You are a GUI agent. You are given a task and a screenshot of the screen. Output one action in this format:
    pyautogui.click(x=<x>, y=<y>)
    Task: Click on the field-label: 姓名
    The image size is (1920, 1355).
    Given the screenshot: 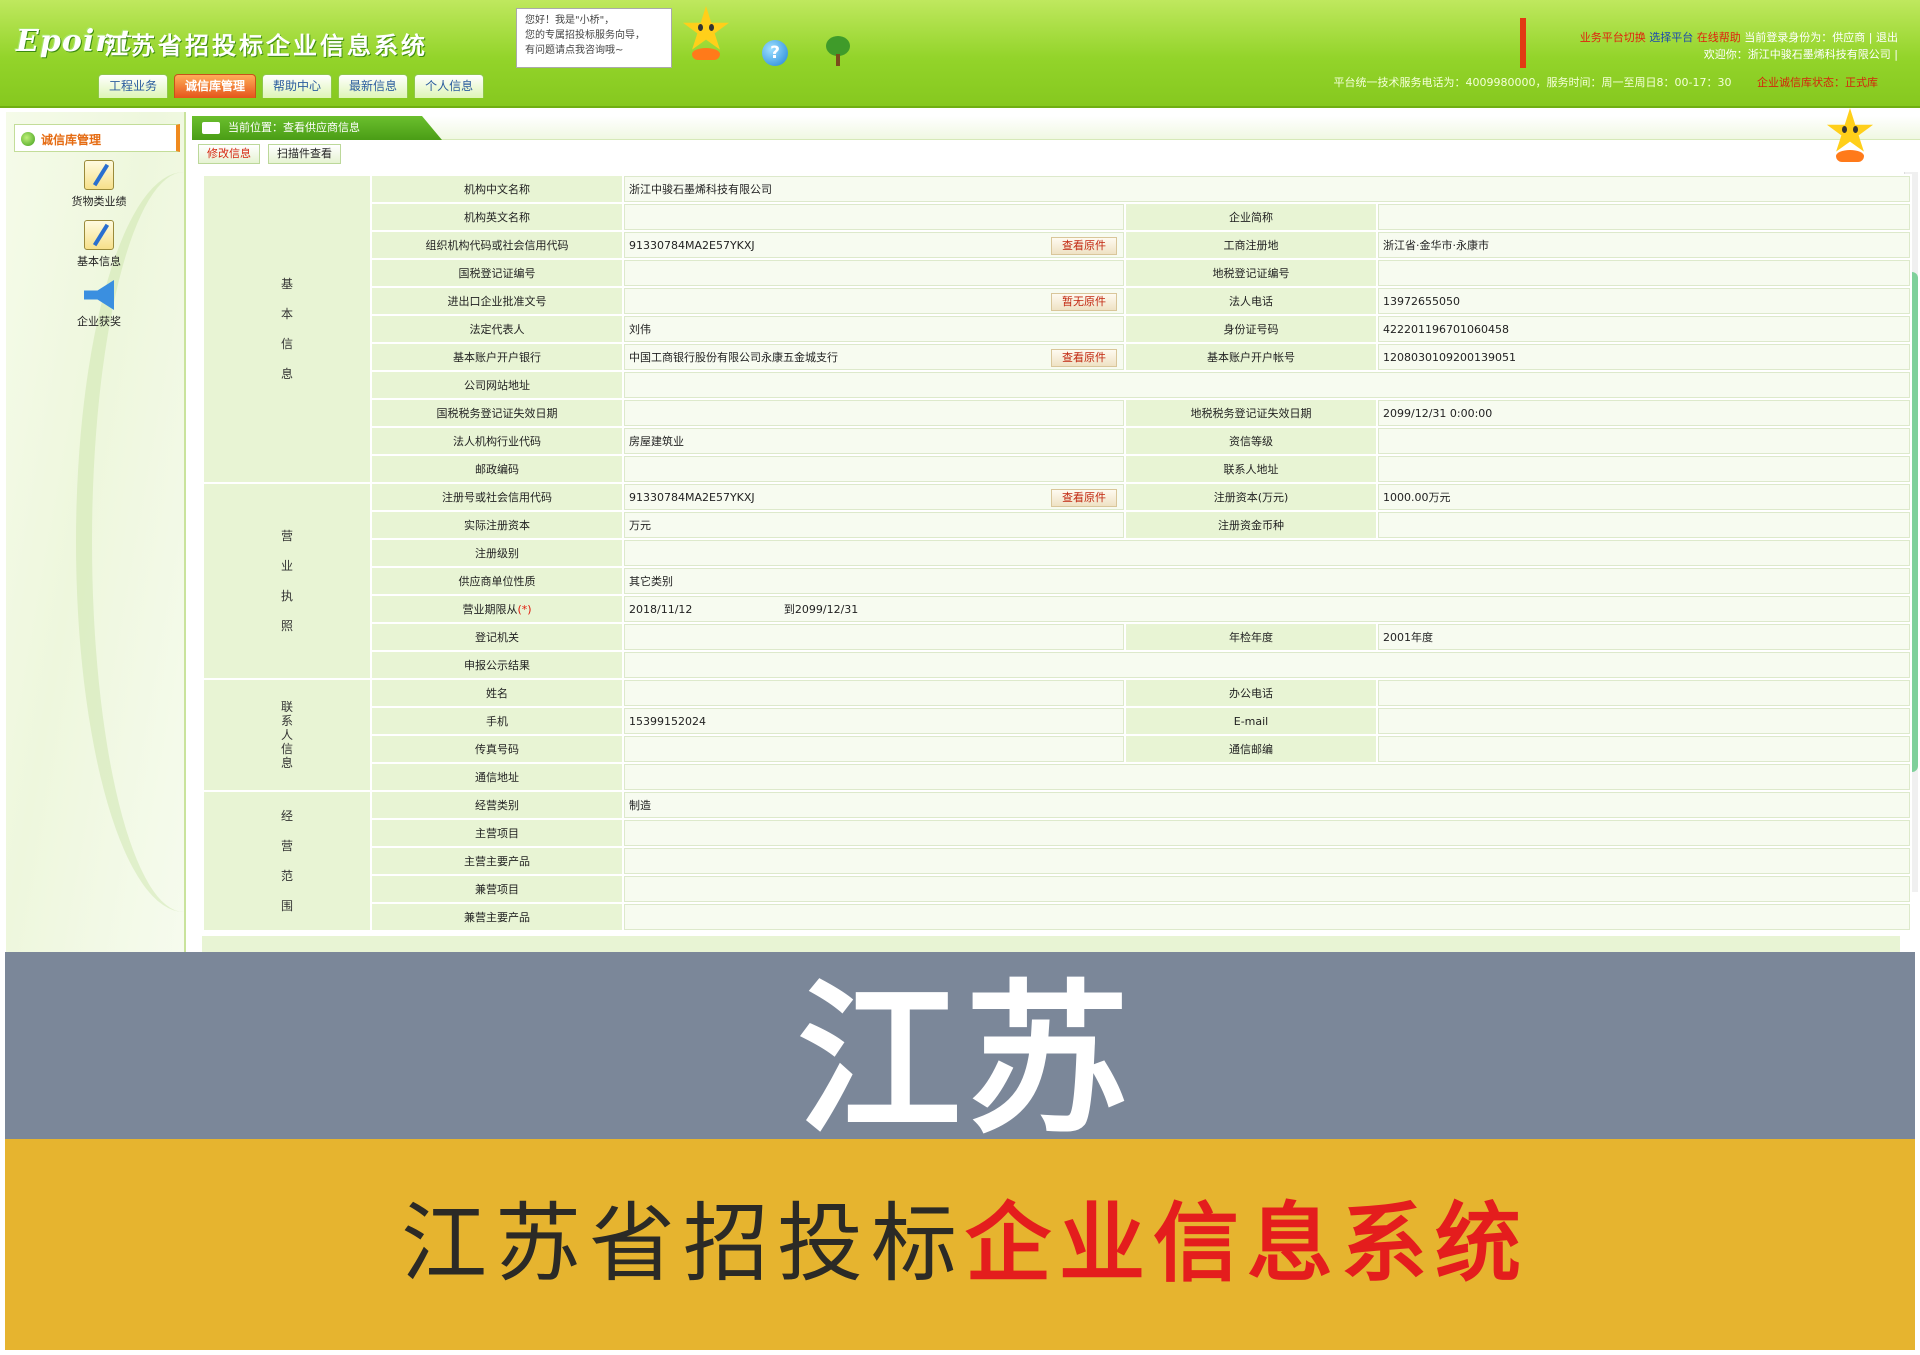 What is the action you would take?
    pyautogui.click(x=497, y=693)
    